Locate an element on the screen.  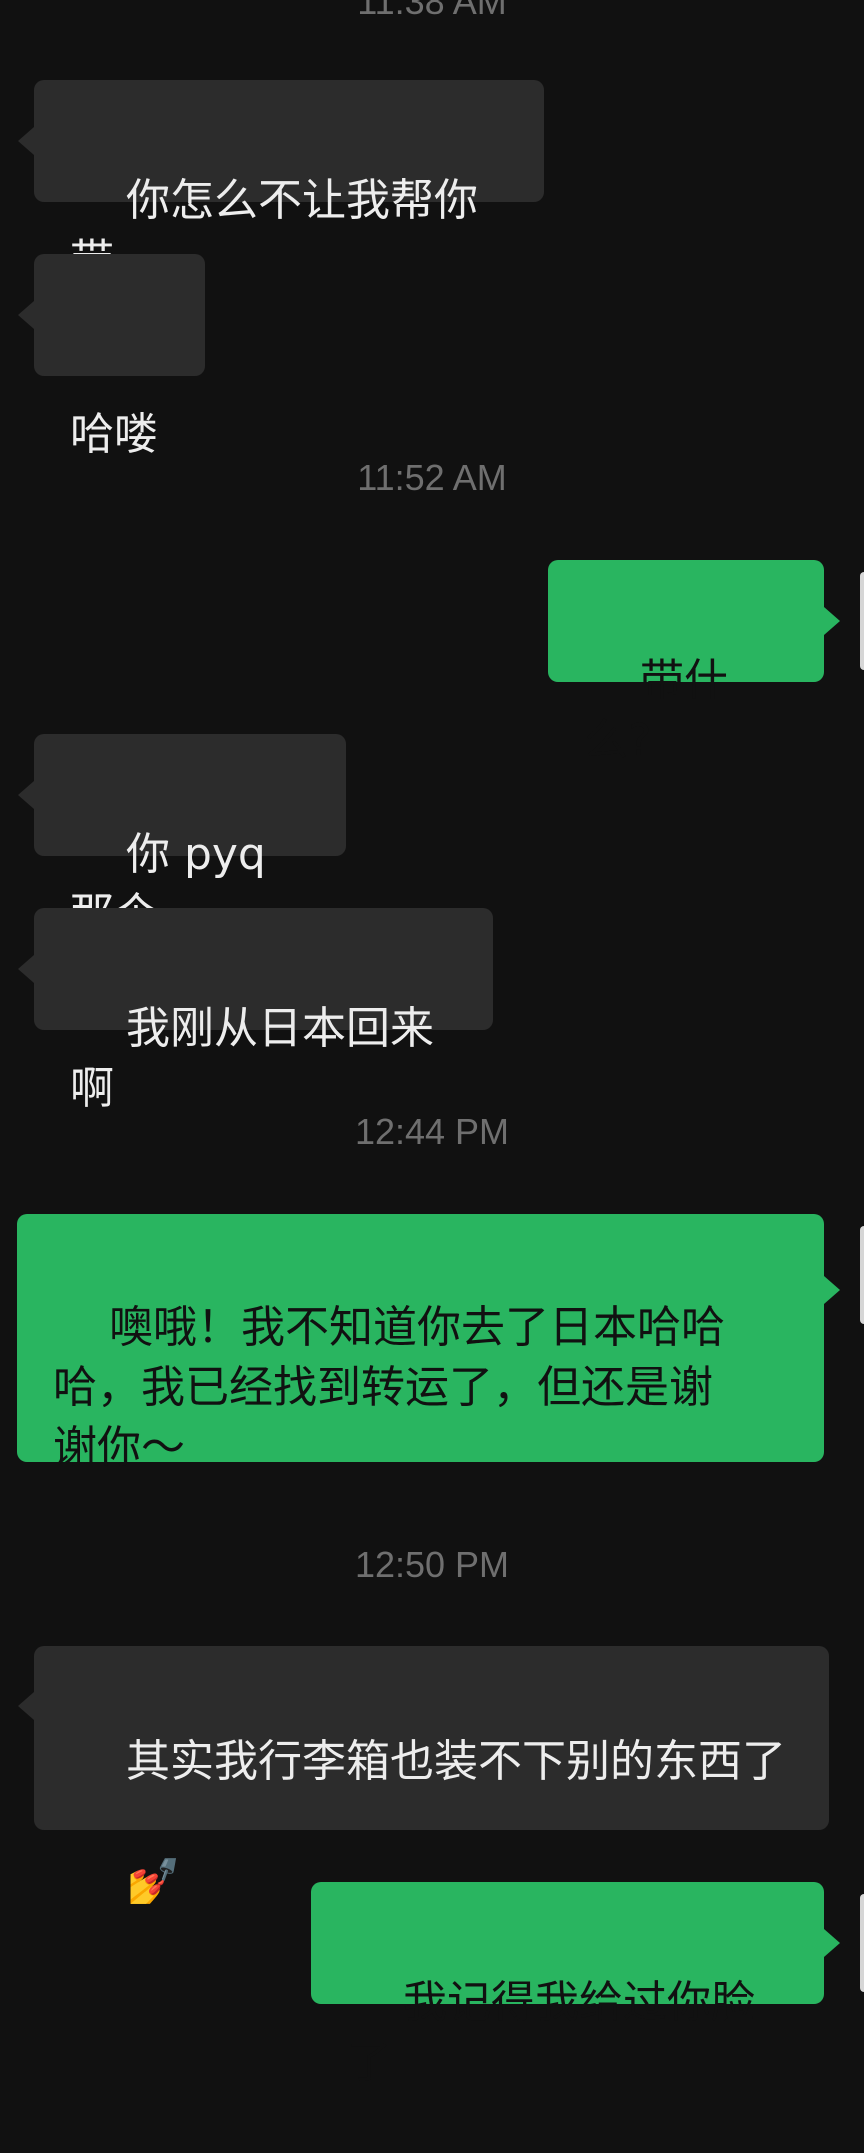
message-text: 带什么? is located at coordinates (656, 710).